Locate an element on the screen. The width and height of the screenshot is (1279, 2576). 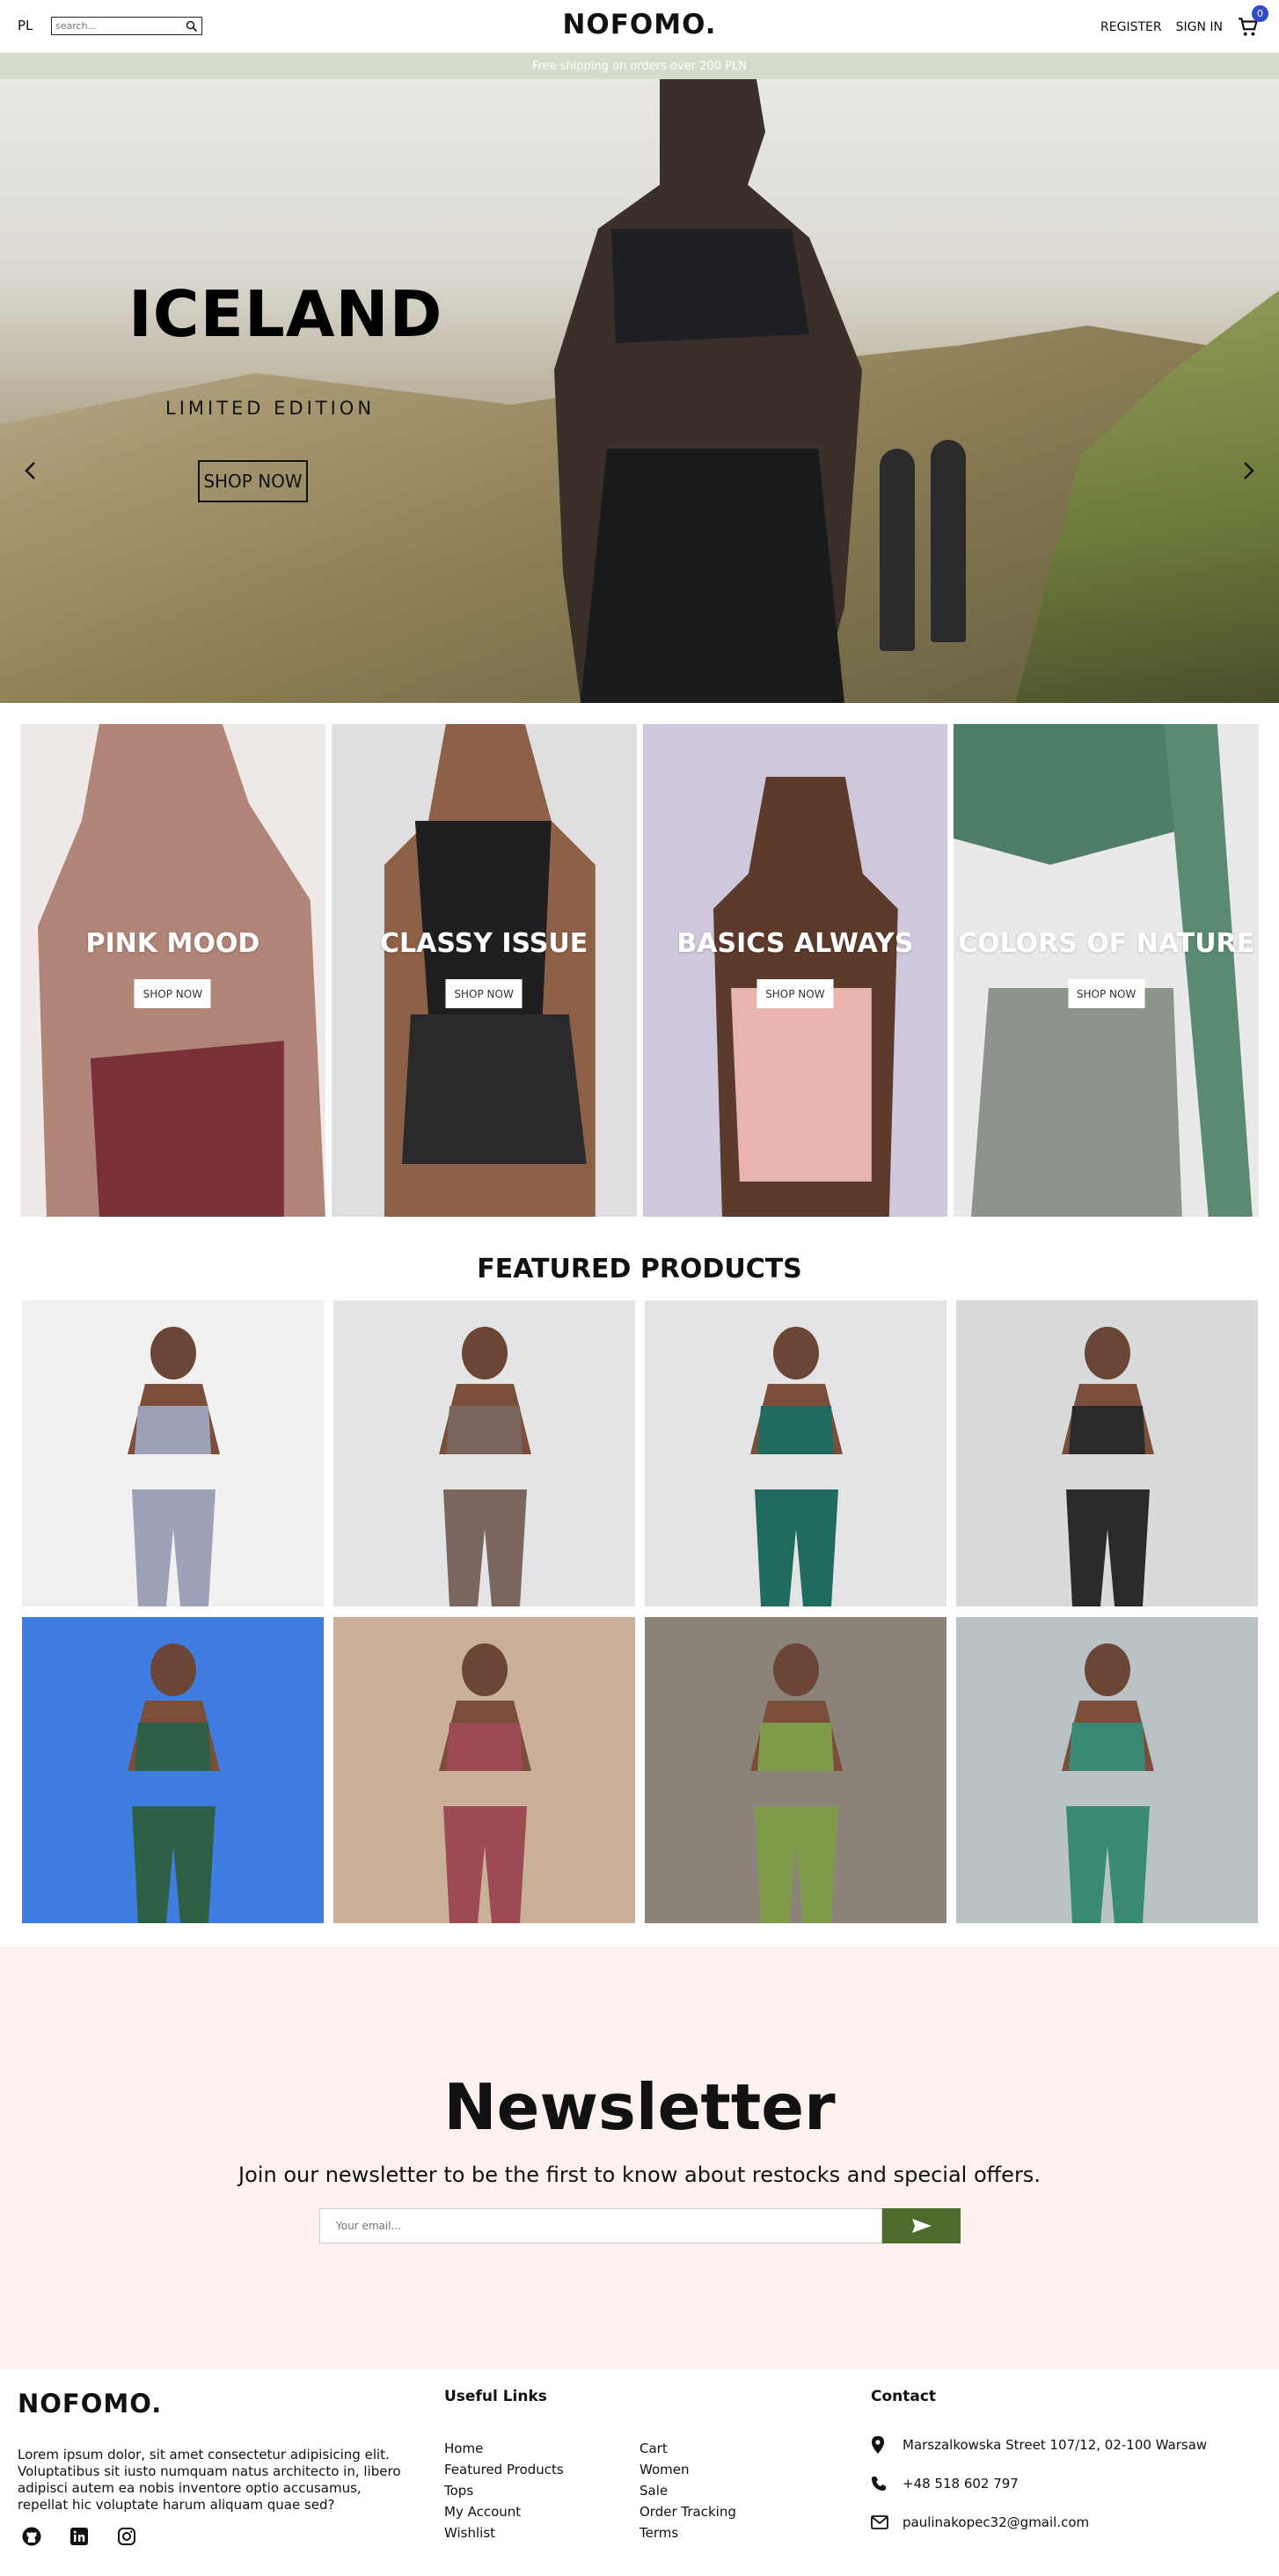
shipping-banner: Free shipping on orders over 200 PLN is located at coordinates (639, 66).